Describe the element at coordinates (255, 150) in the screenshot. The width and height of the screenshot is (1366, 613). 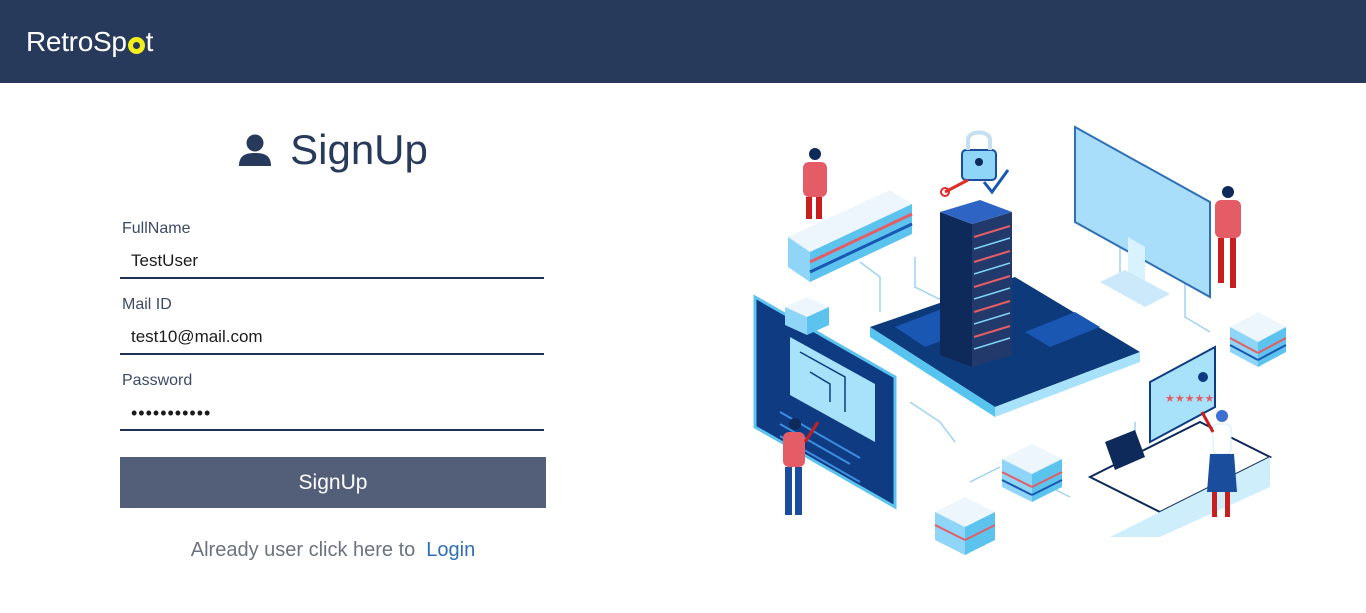
I see `user-icon` at that location.